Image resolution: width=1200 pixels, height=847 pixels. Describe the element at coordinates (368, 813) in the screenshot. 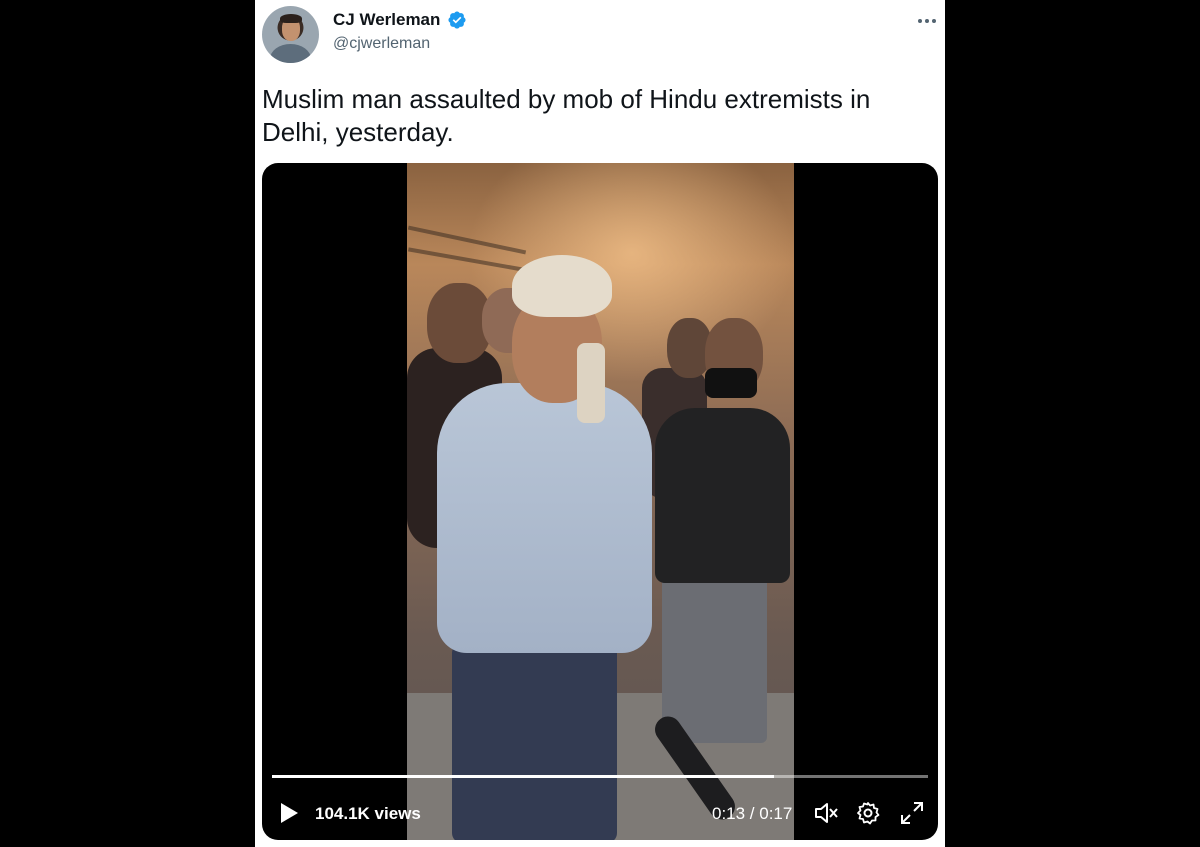

I see `view-count: 104.1K views` at that location.